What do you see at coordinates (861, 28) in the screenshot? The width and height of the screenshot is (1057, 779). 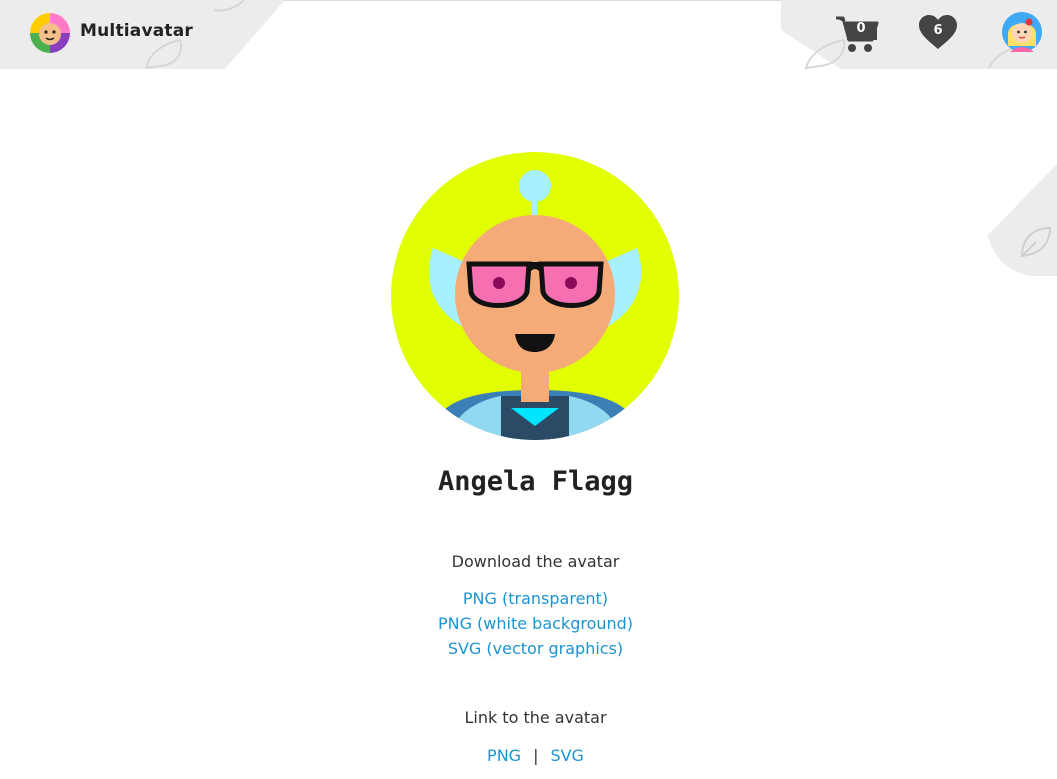 I see `cart-count: 0` at bounding box center [861, 28].